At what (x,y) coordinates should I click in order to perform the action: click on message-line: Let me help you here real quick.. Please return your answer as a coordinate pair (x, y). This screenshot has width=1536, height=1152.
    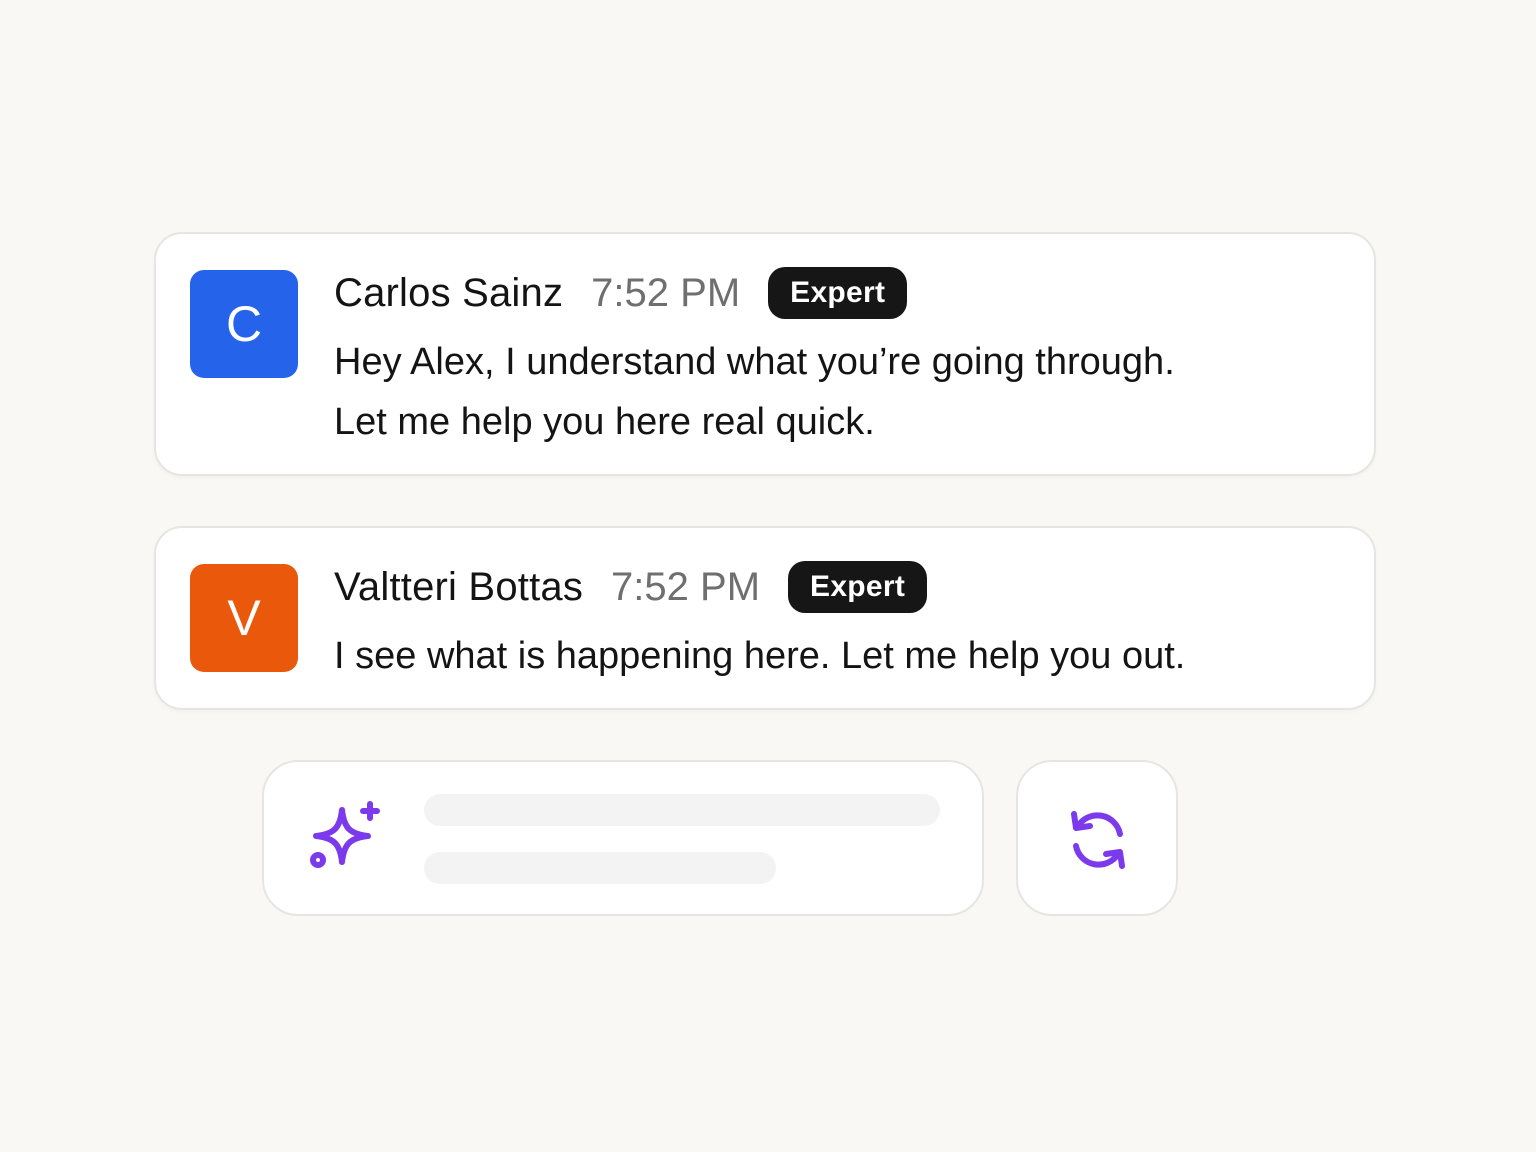
    Looking at the image, I should click on (604, 422).